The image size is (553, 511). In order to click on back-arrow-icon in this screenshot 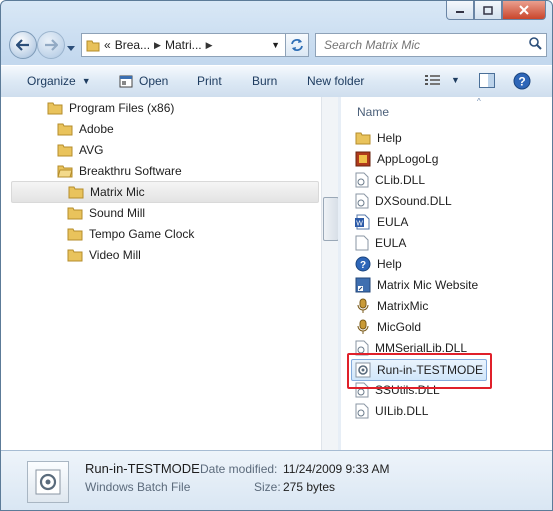, I will do `click(22, 45)`.